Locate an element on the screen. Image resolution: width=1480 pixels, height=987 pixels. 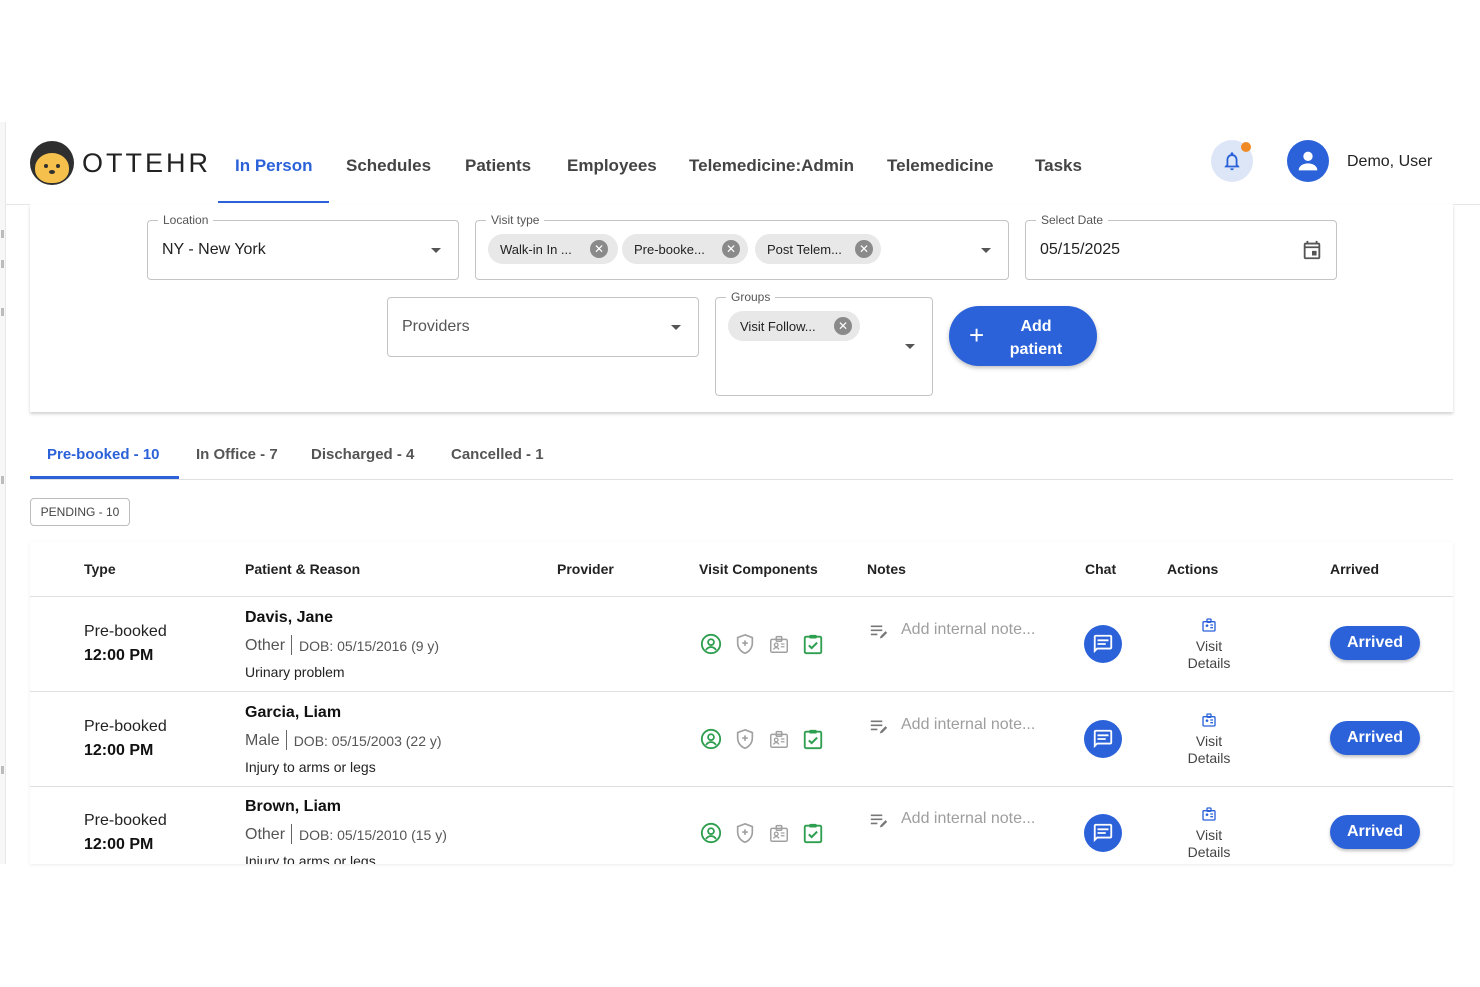
plus-icon: + is located at coordinates (977, 335).